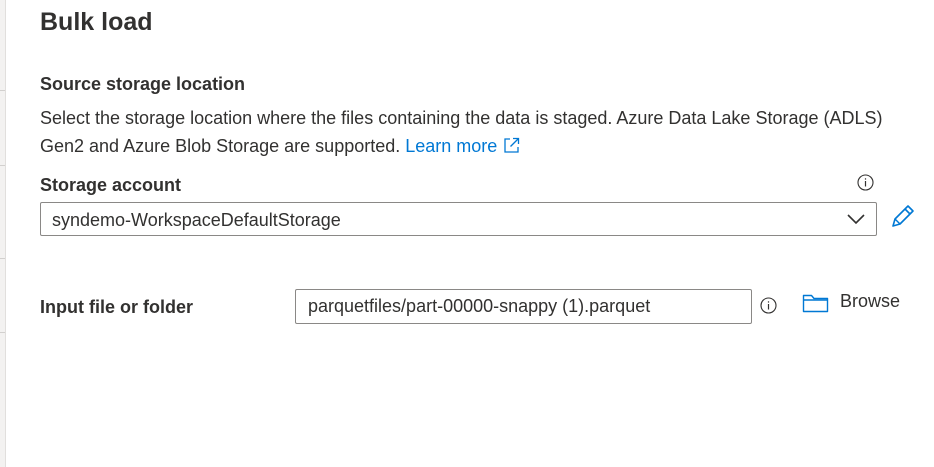 This screenshot has height=467, width=934. What do you see at coordinates (870, 301) in the screenshot?
I see `browse-label: Browse` at bounding box center [870, 301].